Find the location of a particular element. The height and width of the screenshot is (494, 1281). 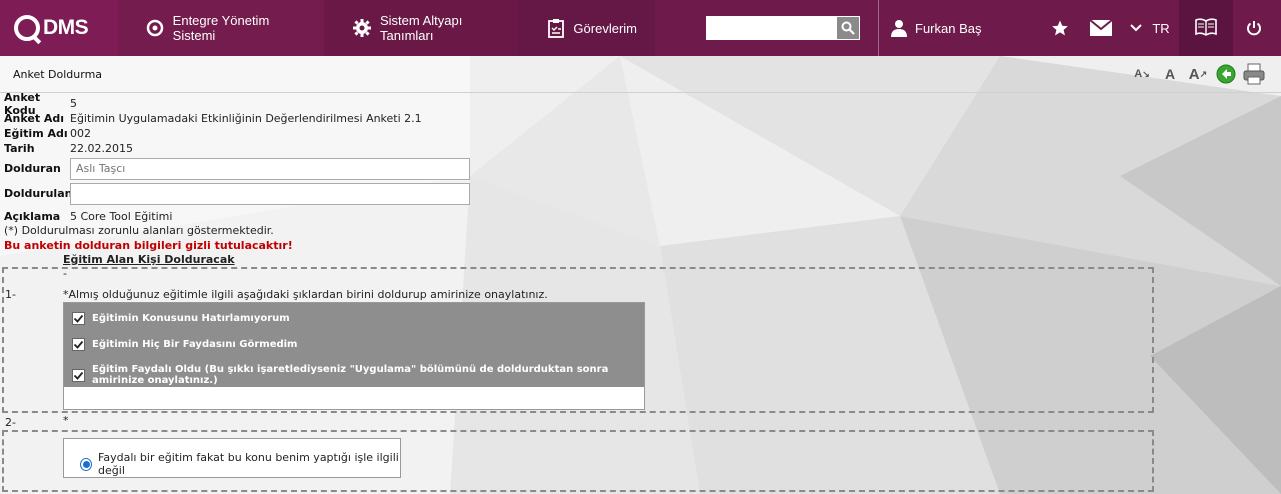

help-manual-button is located at coordinates (1206, 28).